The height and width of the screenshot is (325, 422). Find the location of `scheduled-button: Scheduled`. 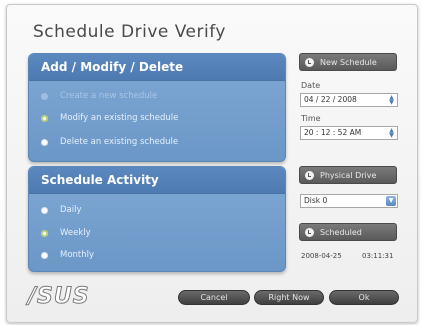

scheduled-button: Scheduled is located at coordinates (348, 232).